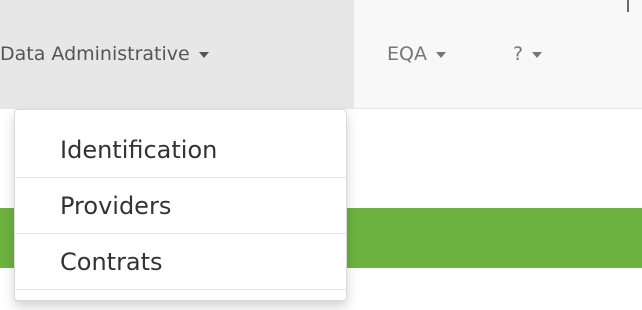 Image resolution: width=642 pixels, height=310 pixels. I want to click on nav-eqa: EQA, so click(416, 54).